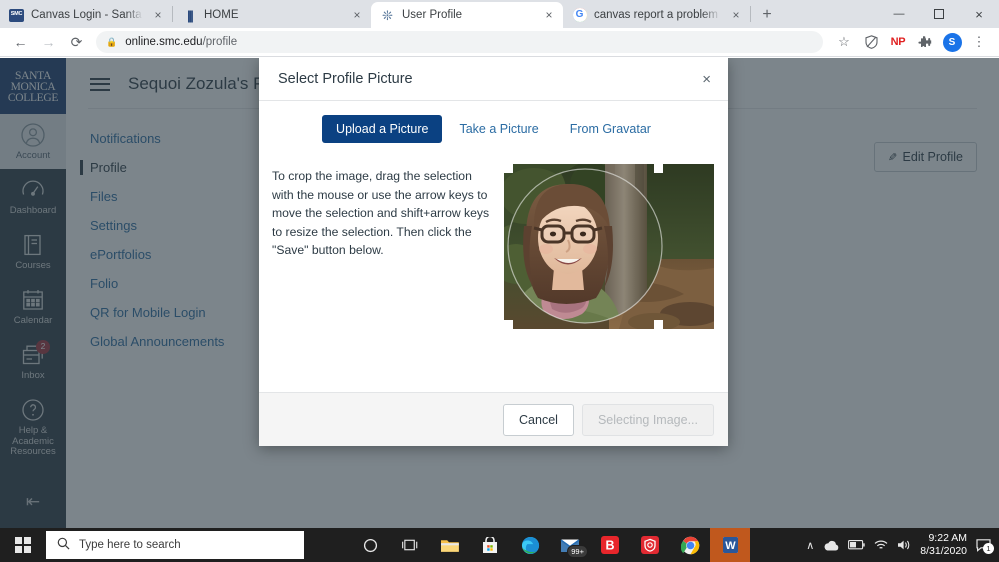 This screenshot has width=999, height=562. What do you see at coordinates (979, 14) in the screenshot?
I see `window-close-button: ×` at bounding box center [979, 14].